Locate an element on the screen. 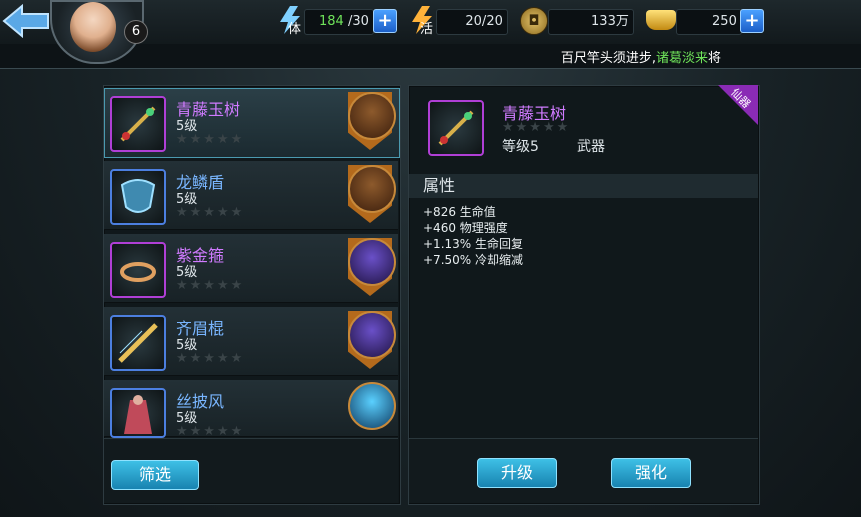  upgrade-button: 升级 is located at coordinates (517, 473).